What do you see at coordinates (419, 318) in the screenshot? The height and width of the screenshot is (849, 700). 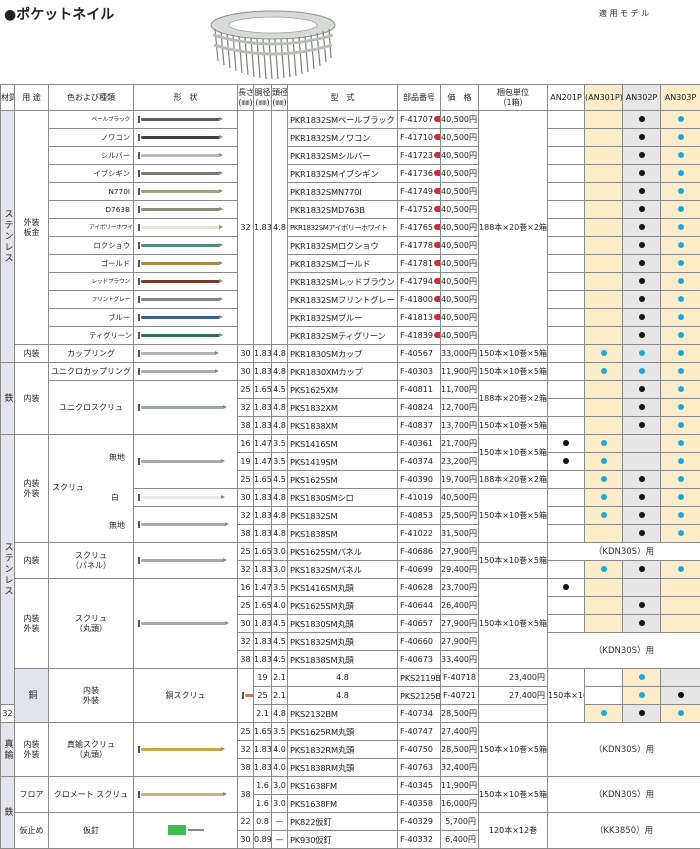 I see `part-number-cell: F-41813` at bounding box center [419, 318].